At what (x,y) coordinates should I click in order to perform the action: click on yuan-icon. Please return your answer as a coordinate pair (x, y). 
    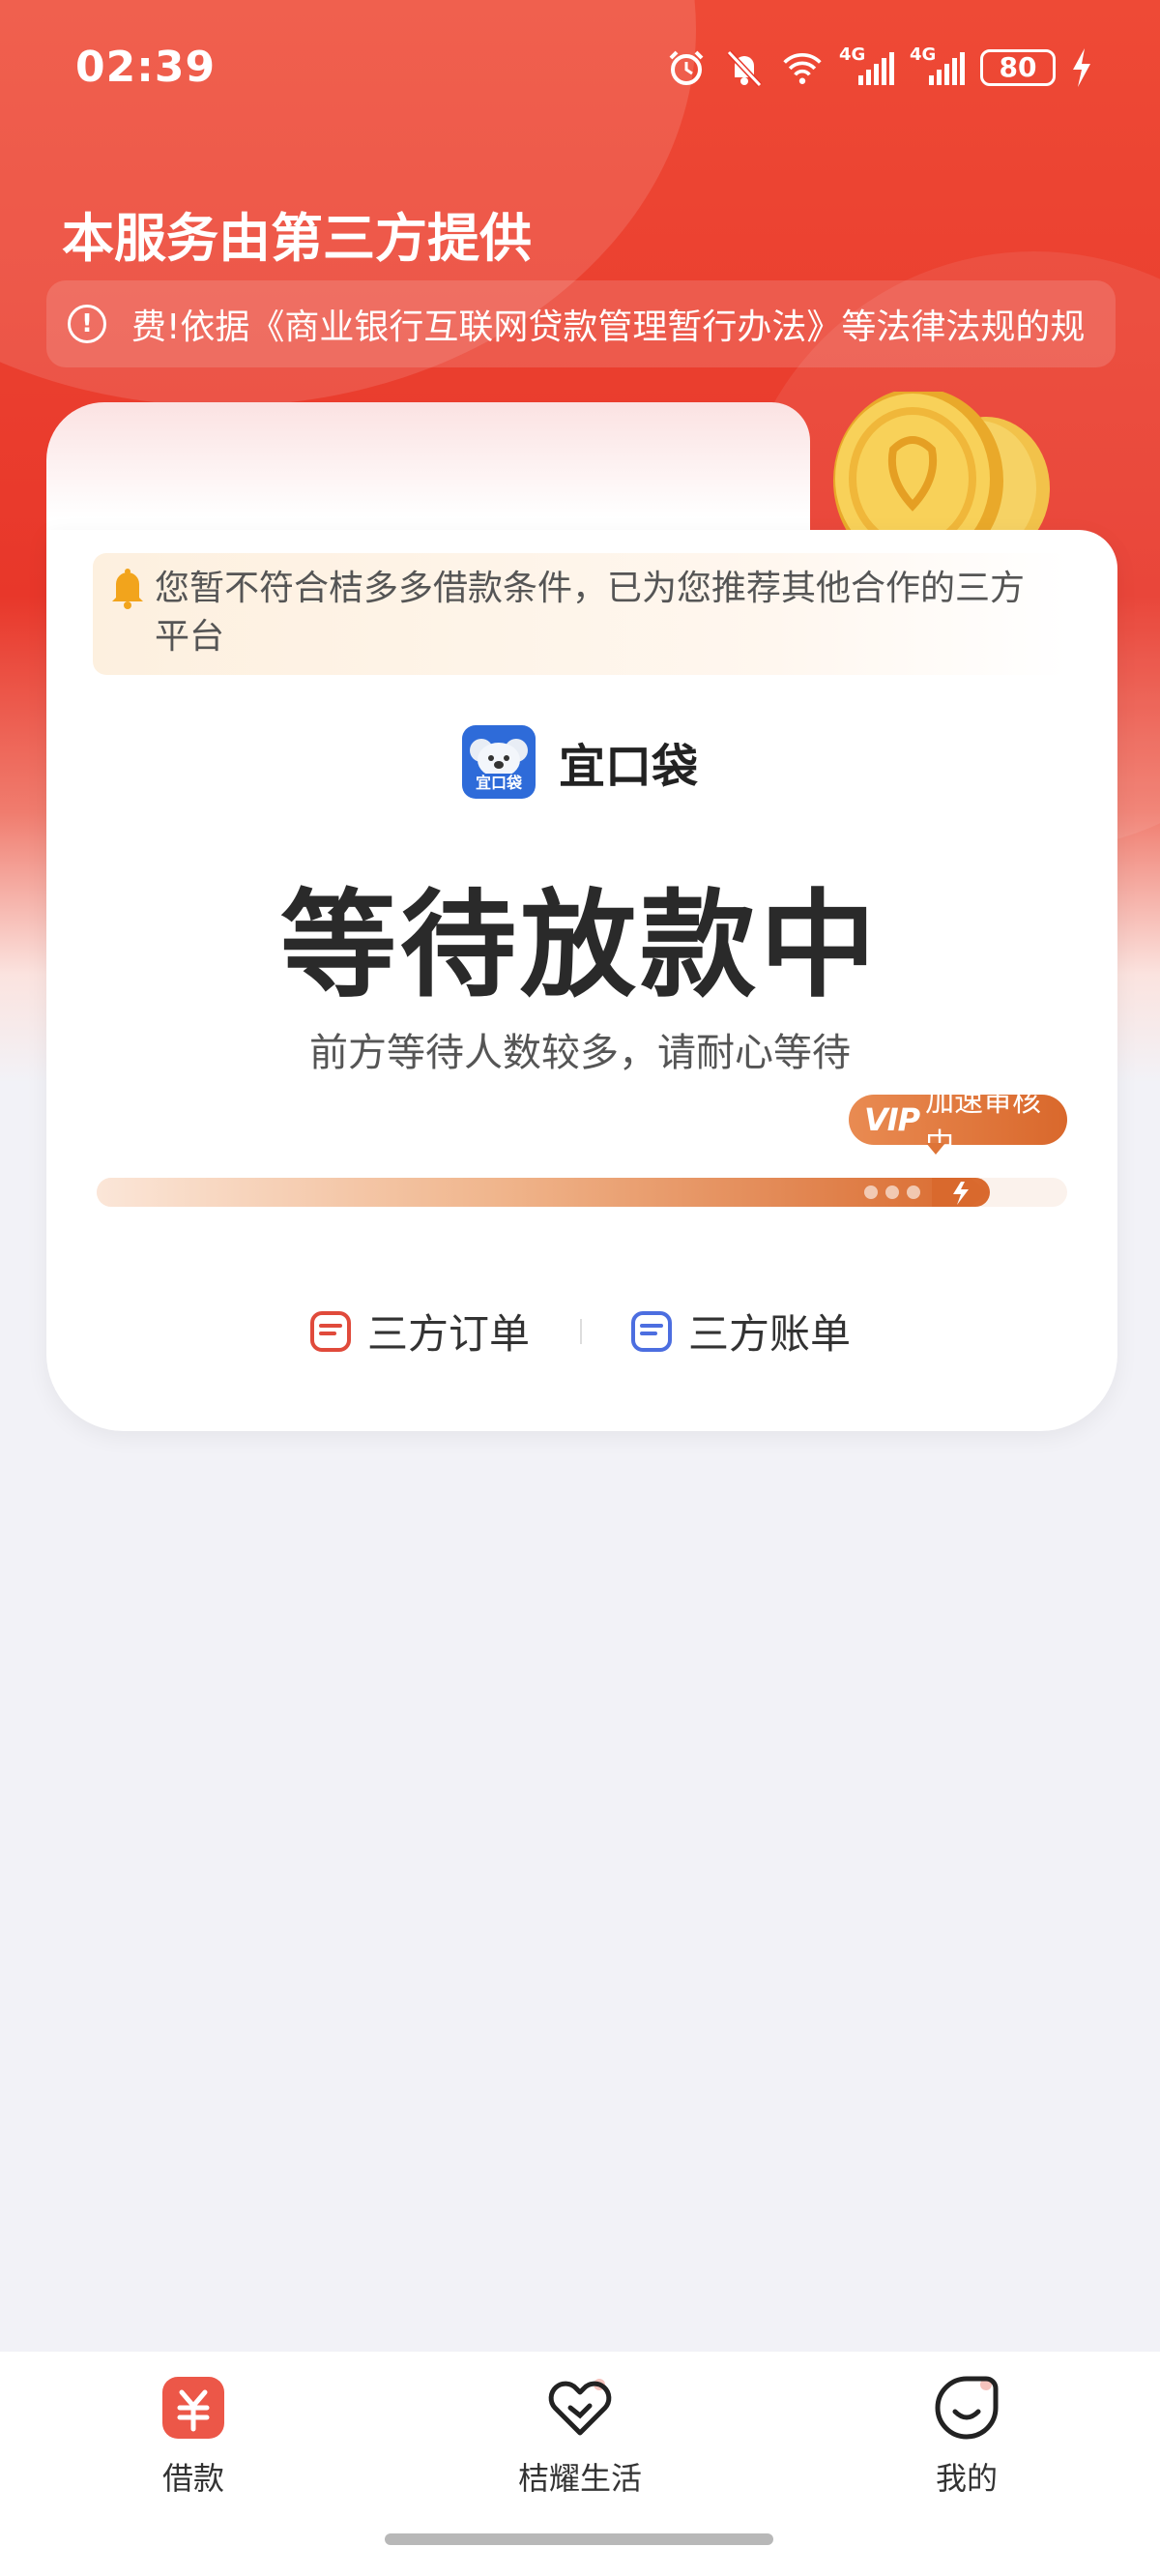
    Looking at the image, I should click on (193, 2408).